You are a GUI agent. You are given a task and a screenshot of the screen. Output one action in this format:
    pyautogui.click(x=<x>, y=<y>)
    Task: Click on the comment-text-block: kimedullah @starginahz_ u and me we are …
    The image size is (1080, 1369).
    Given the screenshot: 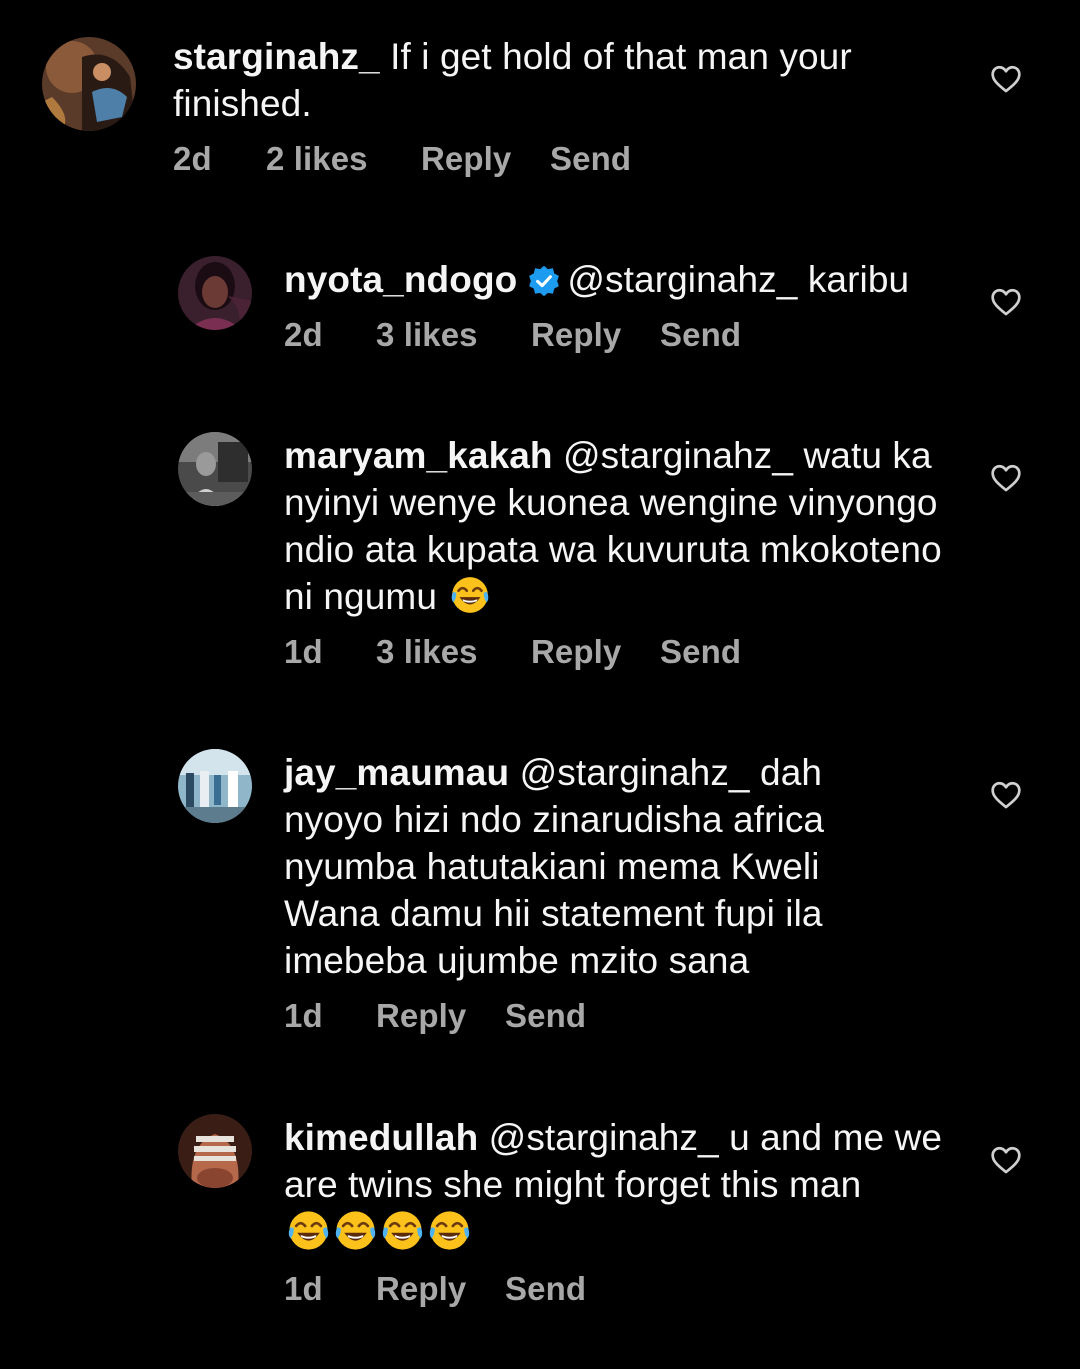 What is the action you would take?
    pyautogui.click(x=624, y=1185)
    